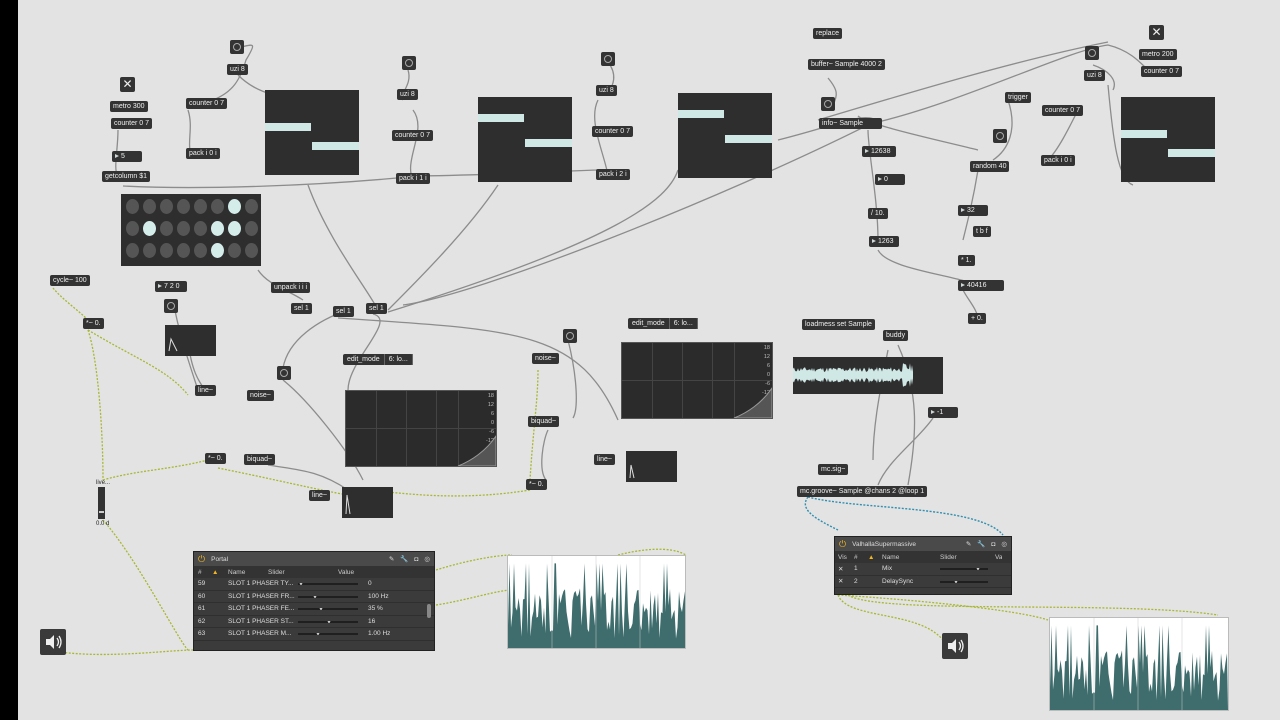 This screenshot has width=1280, height=720. I want to click on toggle-left: ✕, so click(127, 84).